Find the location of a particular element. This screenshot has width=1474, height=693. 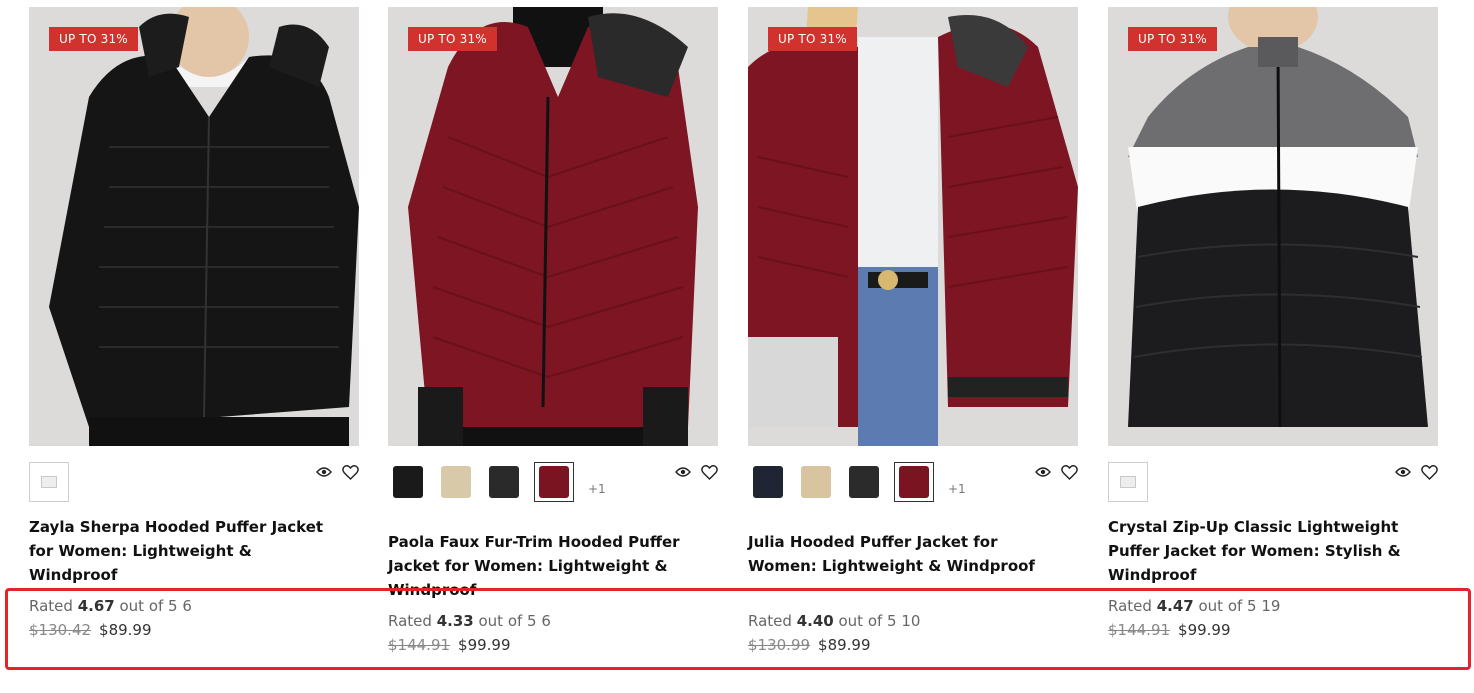

jacket-image-black is located at coordinates (204, 226).